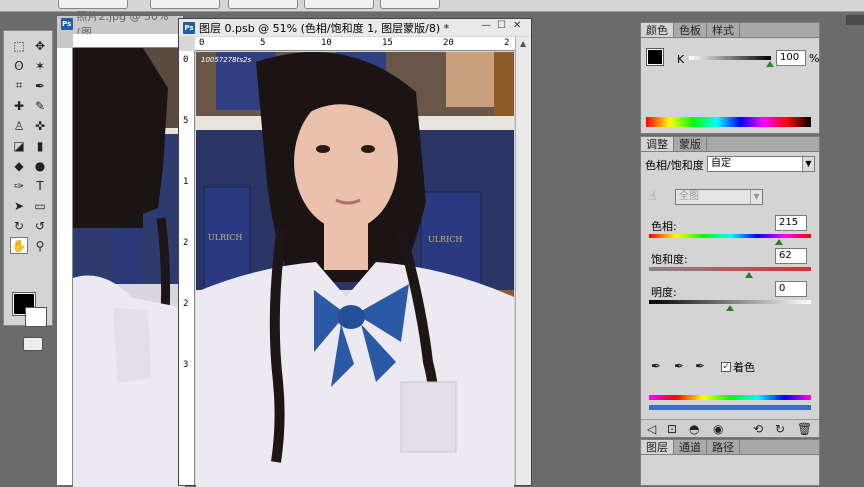  Describe the element at coordinates (324, 28) in the screenshot. I see `document-title: 图层 0.psb @ 51% (色相/饱和度 1, 图层蒙版/8) *` at that location.